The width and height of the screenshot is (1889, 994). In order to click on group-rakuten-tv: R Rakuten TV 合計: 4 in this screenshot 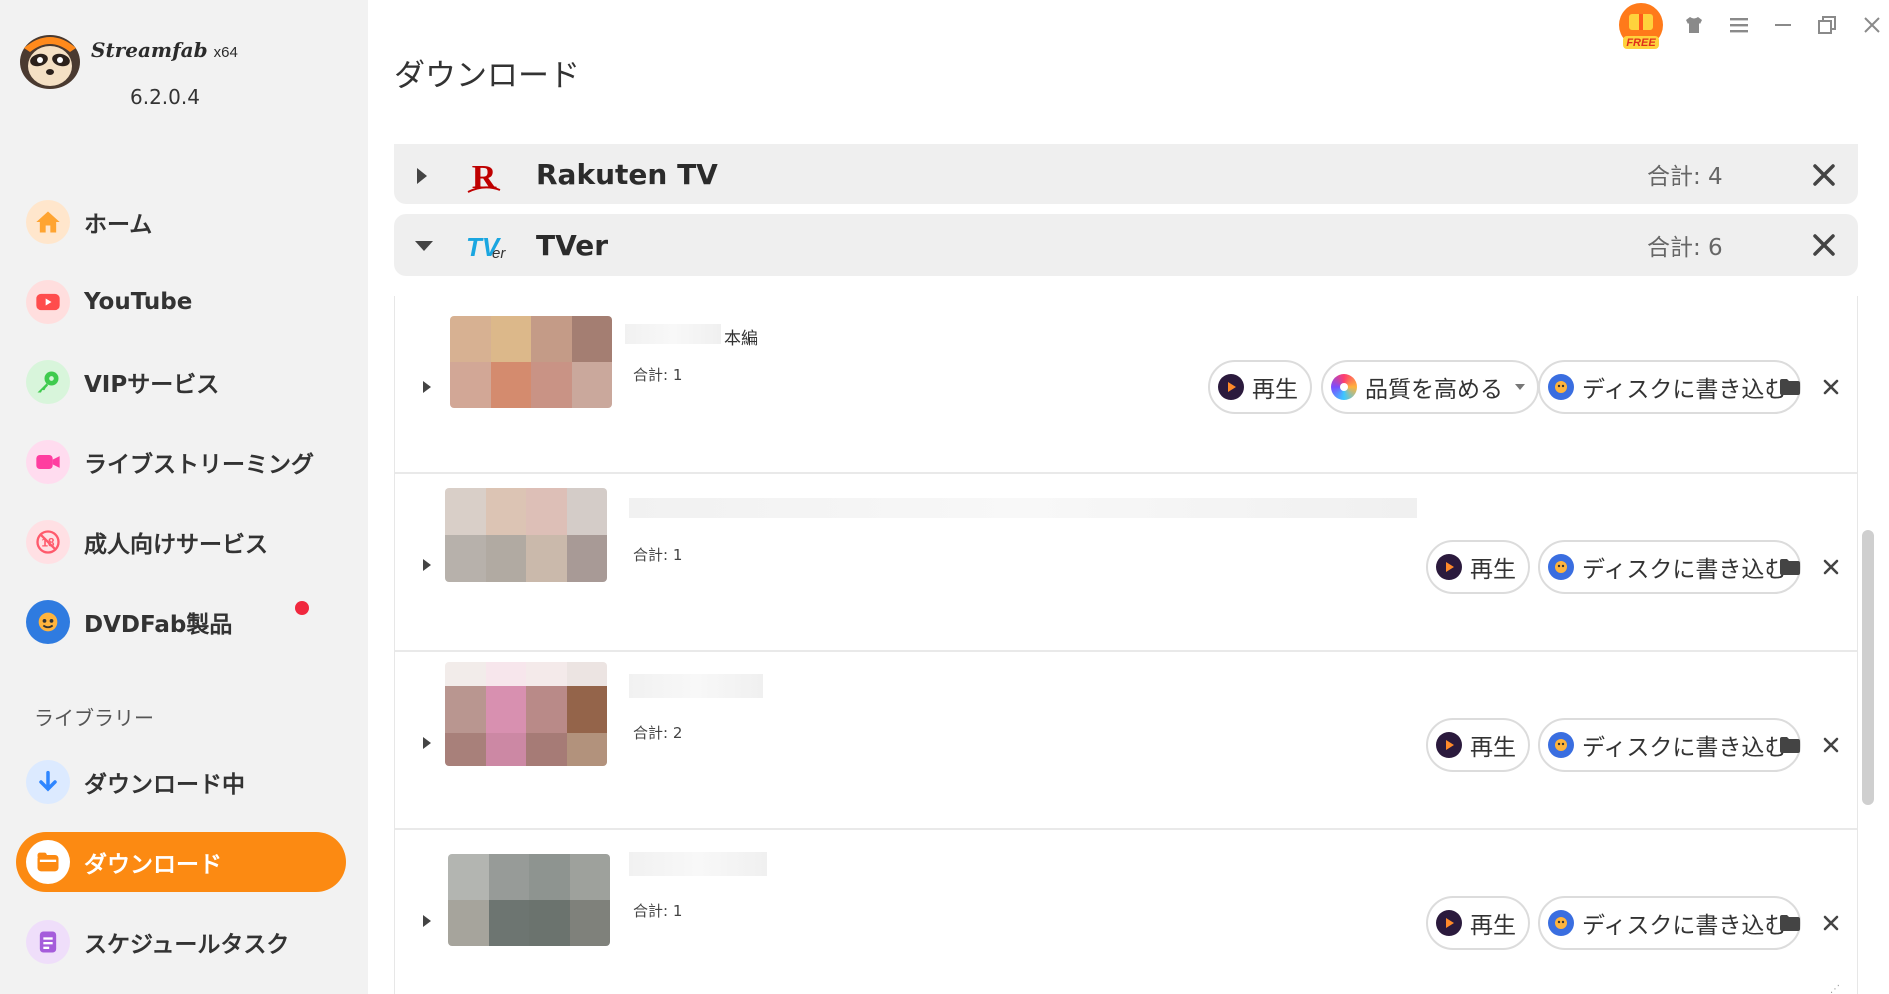, I will do `click(1126, 174)`.